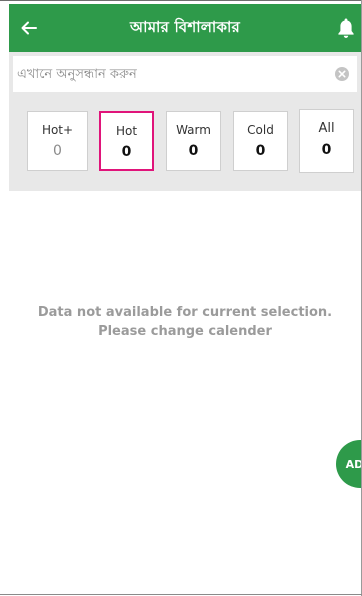  What do you see at coordinates (353, 464) in the screenshot?
I see `add-button-label: ADD` at bounding box center [353, 464].